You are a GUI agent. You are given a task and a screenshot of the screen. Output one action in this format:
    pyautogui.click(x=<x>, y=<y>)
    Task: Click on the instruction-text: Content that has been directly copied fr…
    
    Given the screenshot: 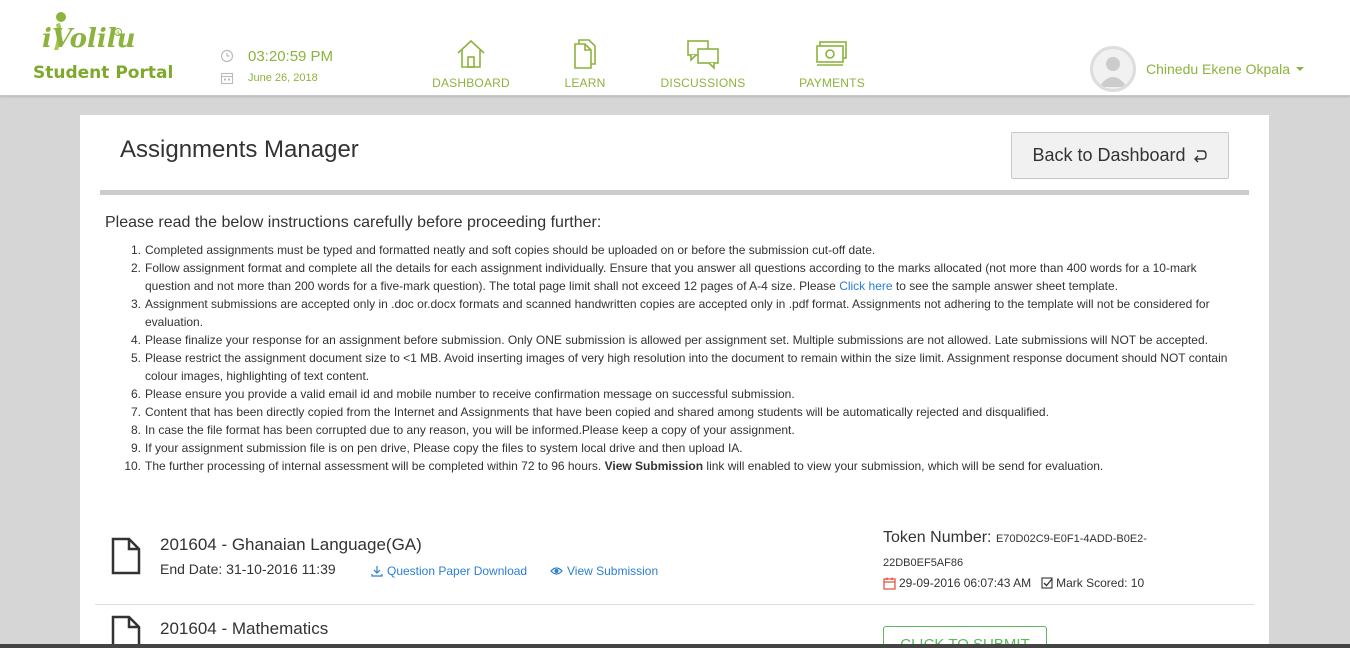 What is the action you would take?
    pyautogui.click(x=597, y=412)
    